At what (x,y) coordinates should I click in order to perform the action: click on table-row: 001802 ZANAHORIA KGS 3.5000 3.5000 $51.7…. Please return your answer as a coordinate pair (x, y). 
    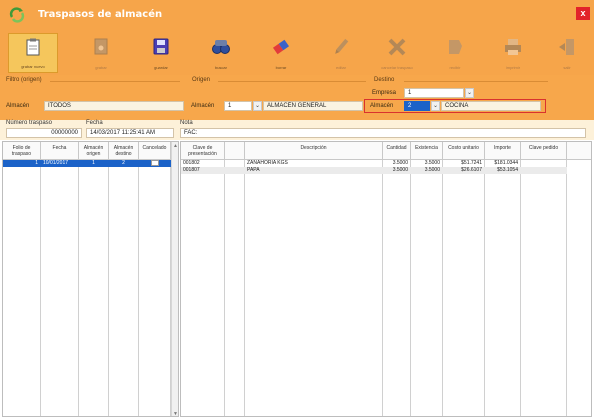
    Looking at the image, I should click on (374, 163).